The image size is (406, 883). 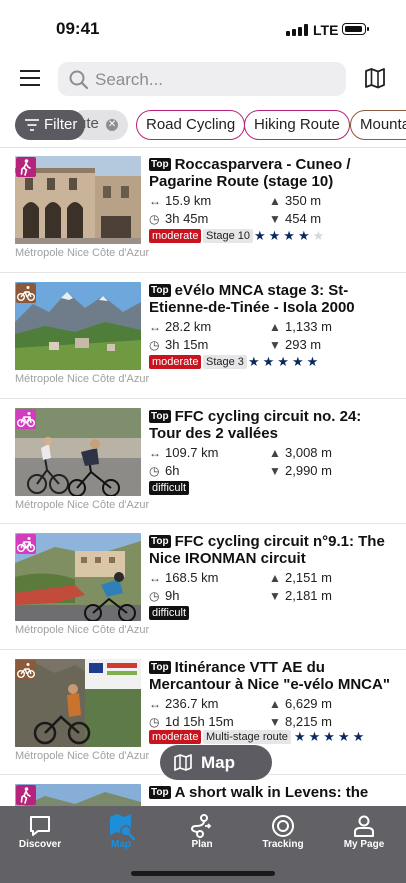 I want to click on chip-mountain: Mounta, so click(x=378, y=125).